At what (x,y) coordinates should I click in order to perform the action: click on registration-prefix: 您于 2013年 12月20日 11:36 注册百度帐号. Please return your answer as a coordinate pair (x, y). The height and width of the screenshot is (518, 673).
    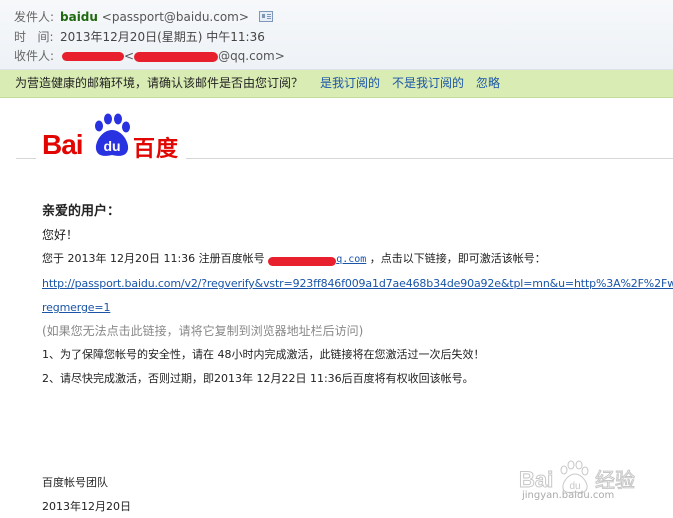
    Looking at the image, I should click on (153, 258).